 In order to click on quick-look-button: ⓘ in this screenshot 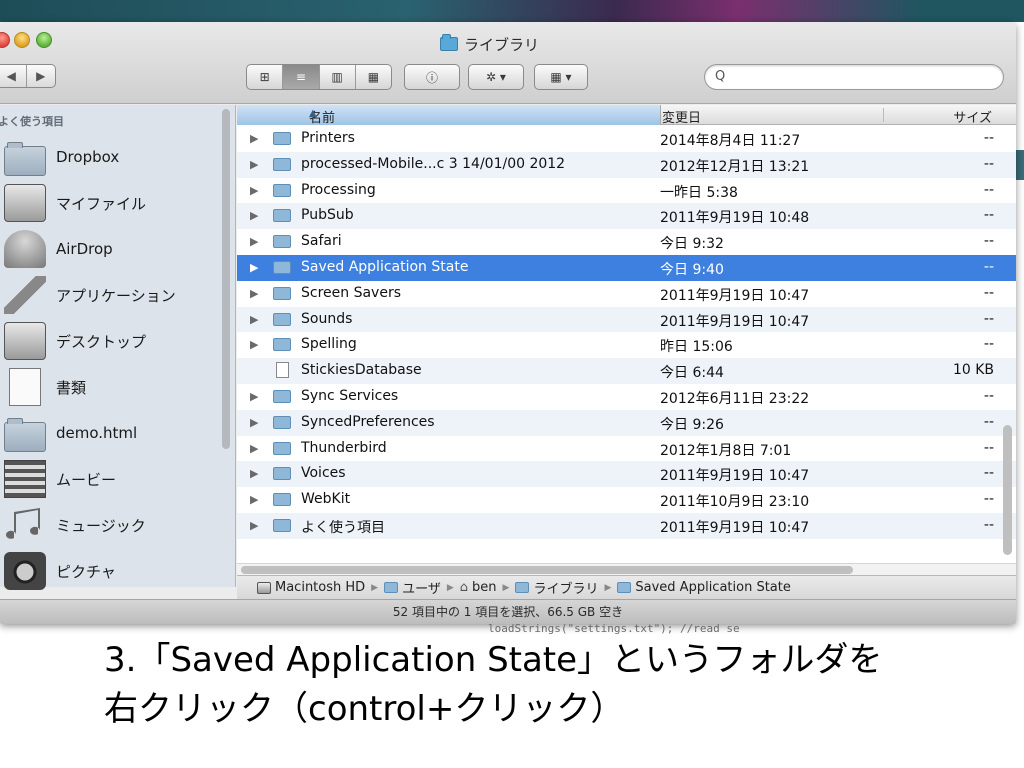, I will do `click(432, 77)`.